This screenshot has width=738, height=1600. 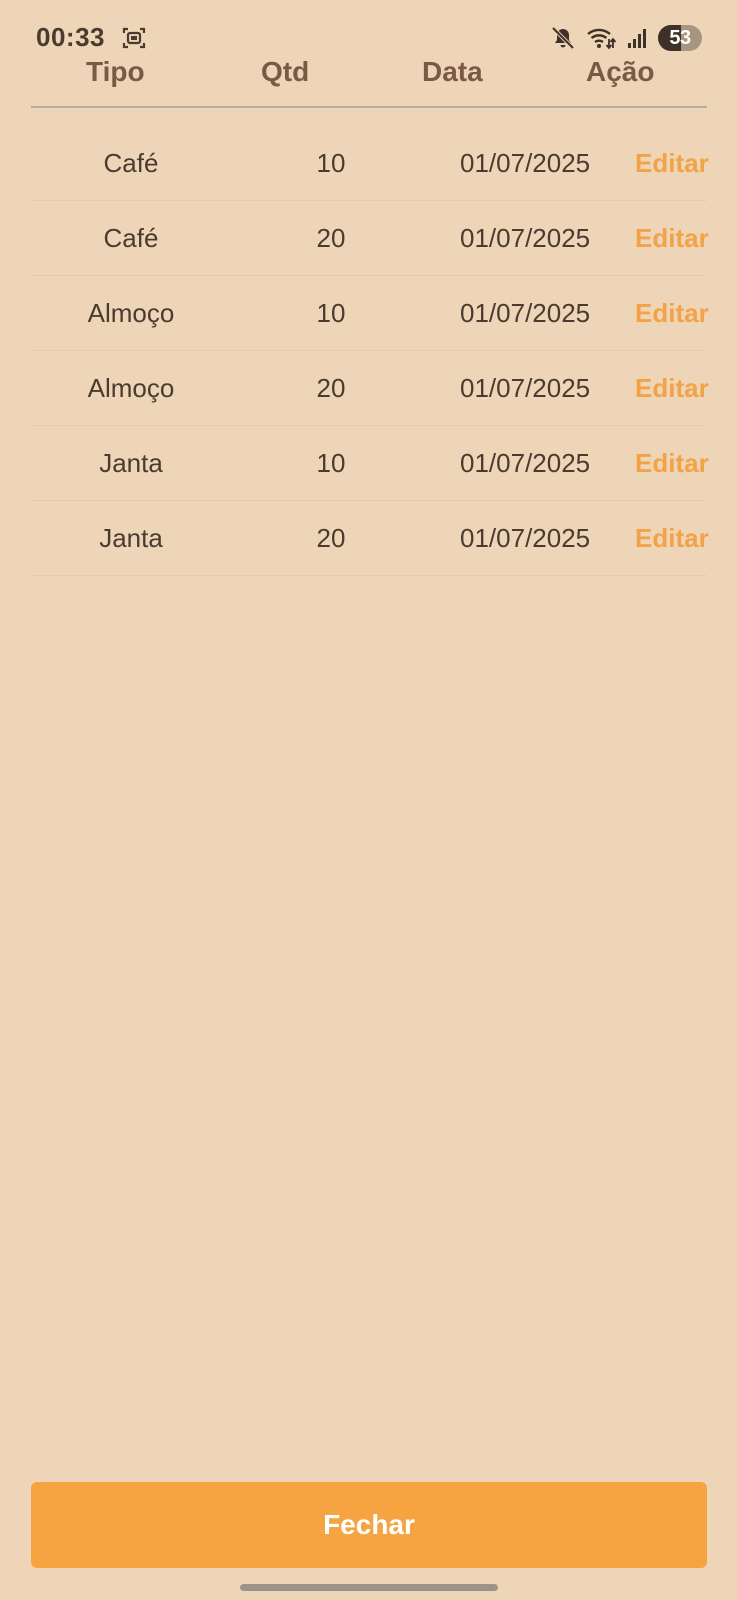 I want to click on close-button: Fechar, so click(x=369, y=1525).